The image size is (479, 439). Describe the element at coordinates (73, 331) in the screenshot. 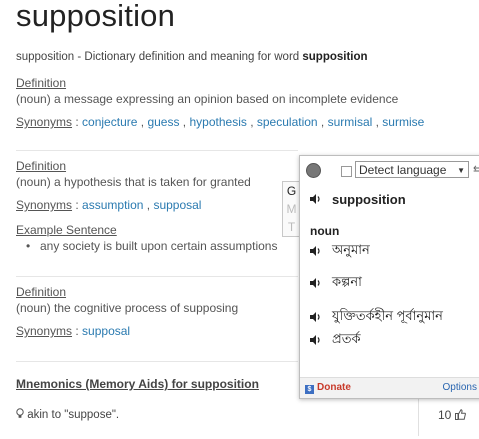

I see `synonyms-row-3: Synonyms : supposal` at that location.